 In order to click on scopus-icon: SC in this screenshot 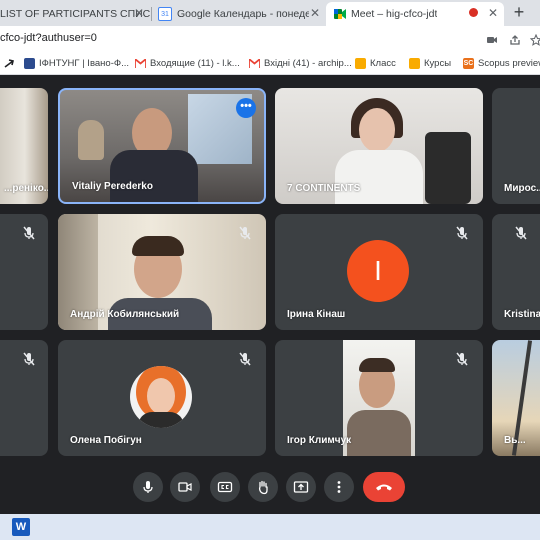, I will do `click(468, 63)`.